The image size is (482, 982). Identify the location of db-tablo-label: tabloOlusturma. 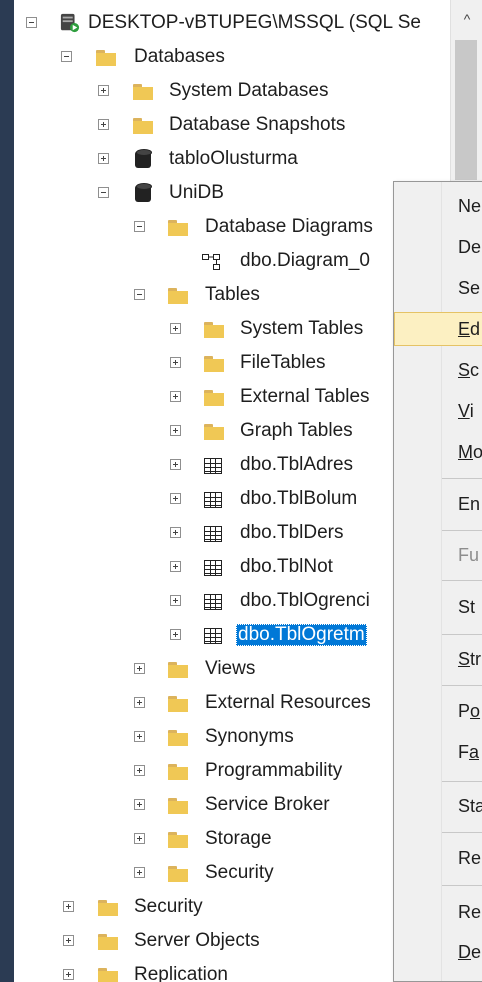
(233, 158).